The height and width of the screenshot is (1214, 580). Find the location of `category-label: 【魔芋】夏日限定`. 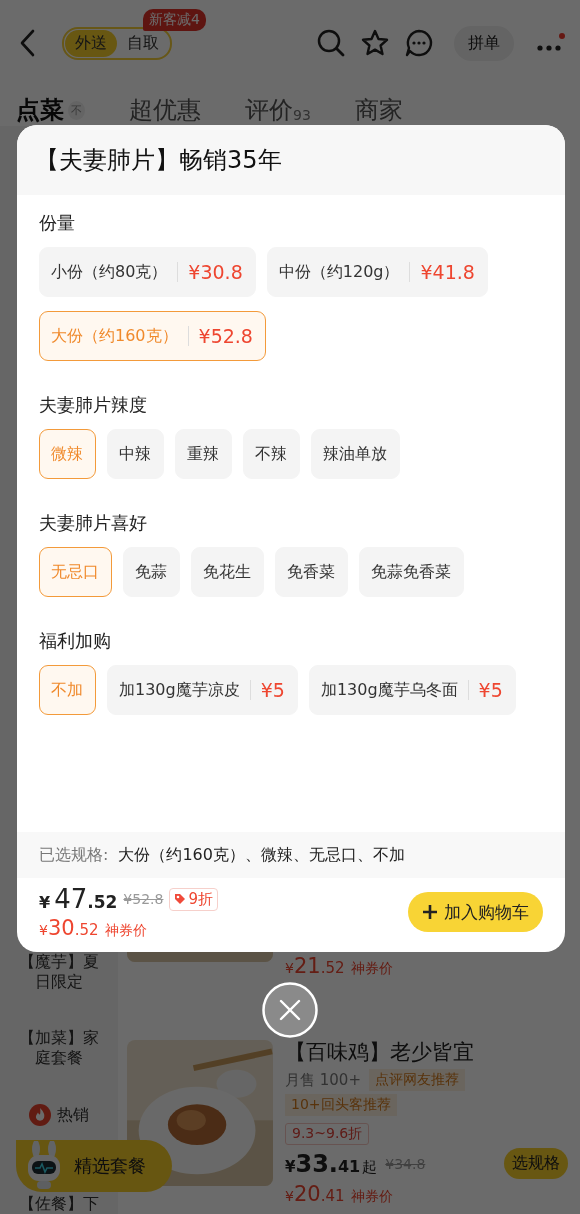

category-label: 【魔芋】夏日限定 is located at coordinates (59, 972).